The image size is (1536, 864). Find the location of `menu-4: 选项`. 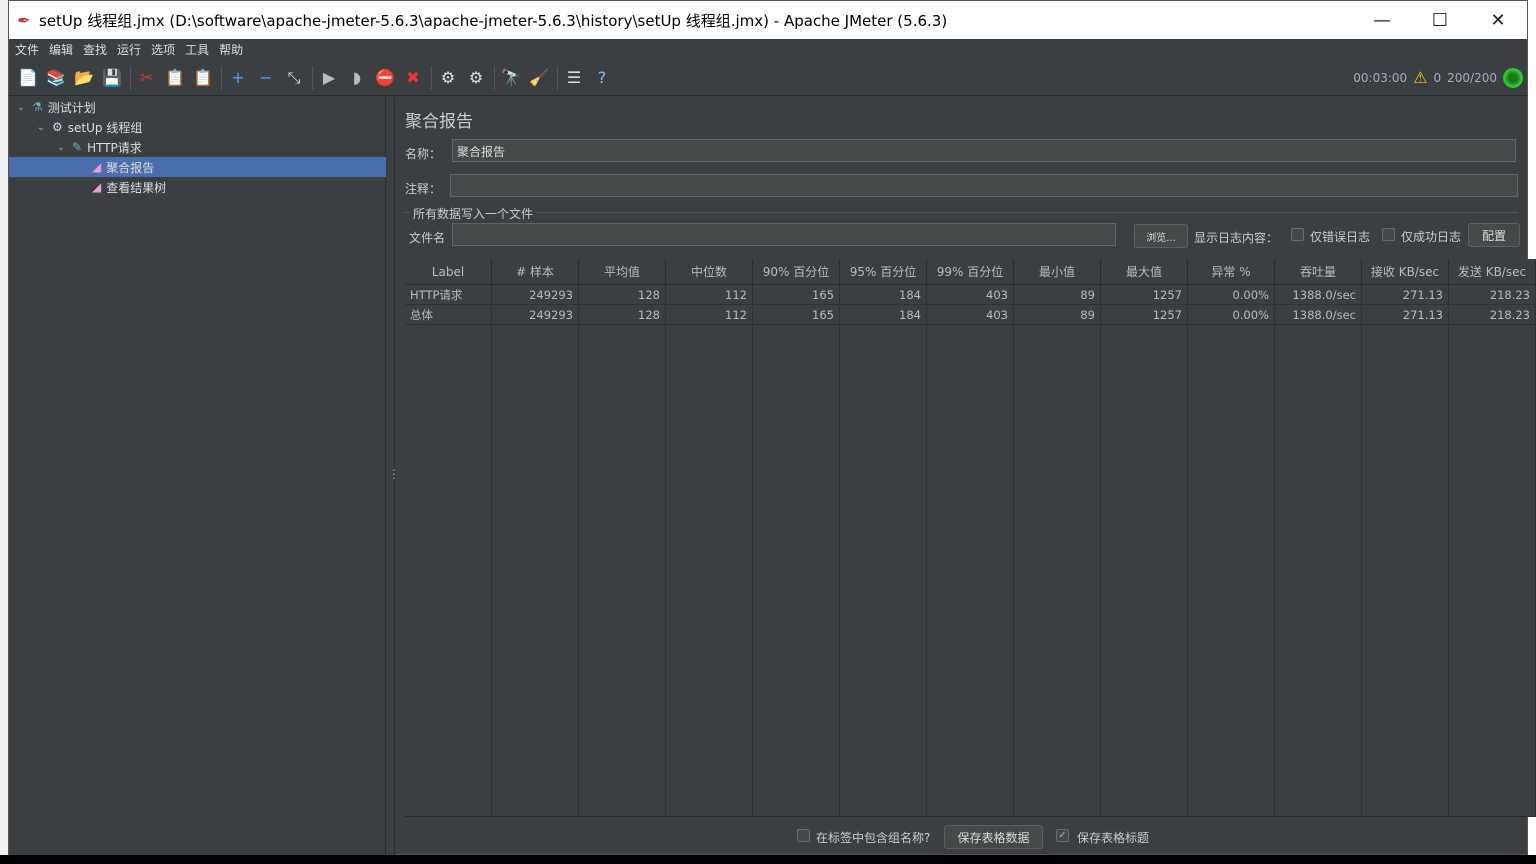

menu-4: 选项 is located at coordinates (163, 49).